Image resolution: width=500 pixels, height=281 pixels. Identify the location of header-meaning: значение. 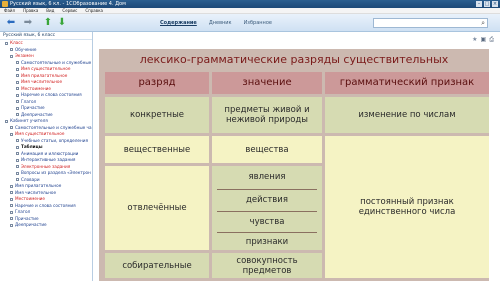
(267, 83).